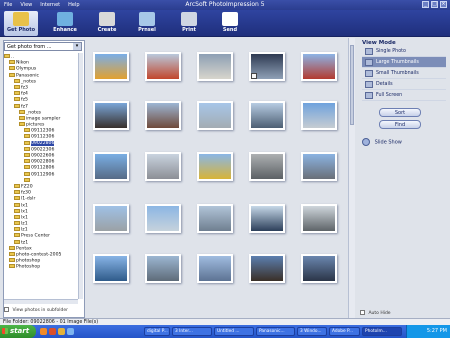 The width and height of the screenshot is (450, 338). I want to click on view-mode-item: Large Thumbnails, so click(404, 62).